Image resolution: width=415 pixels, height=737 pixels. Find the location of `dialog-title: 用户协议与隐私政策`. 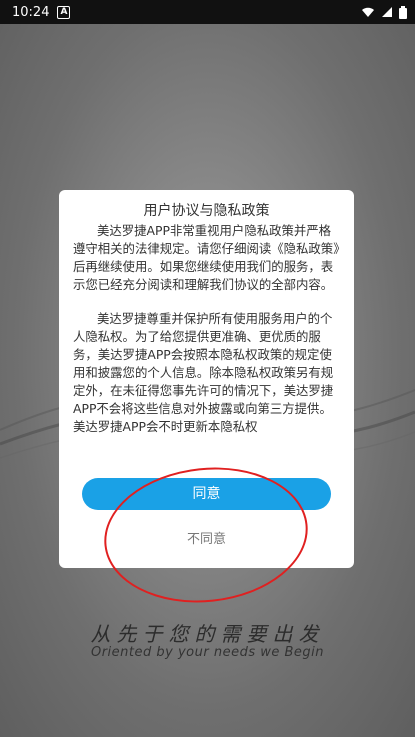

dialog-title: 用户协议与隐私政策 is located at coordinates (206, 211).